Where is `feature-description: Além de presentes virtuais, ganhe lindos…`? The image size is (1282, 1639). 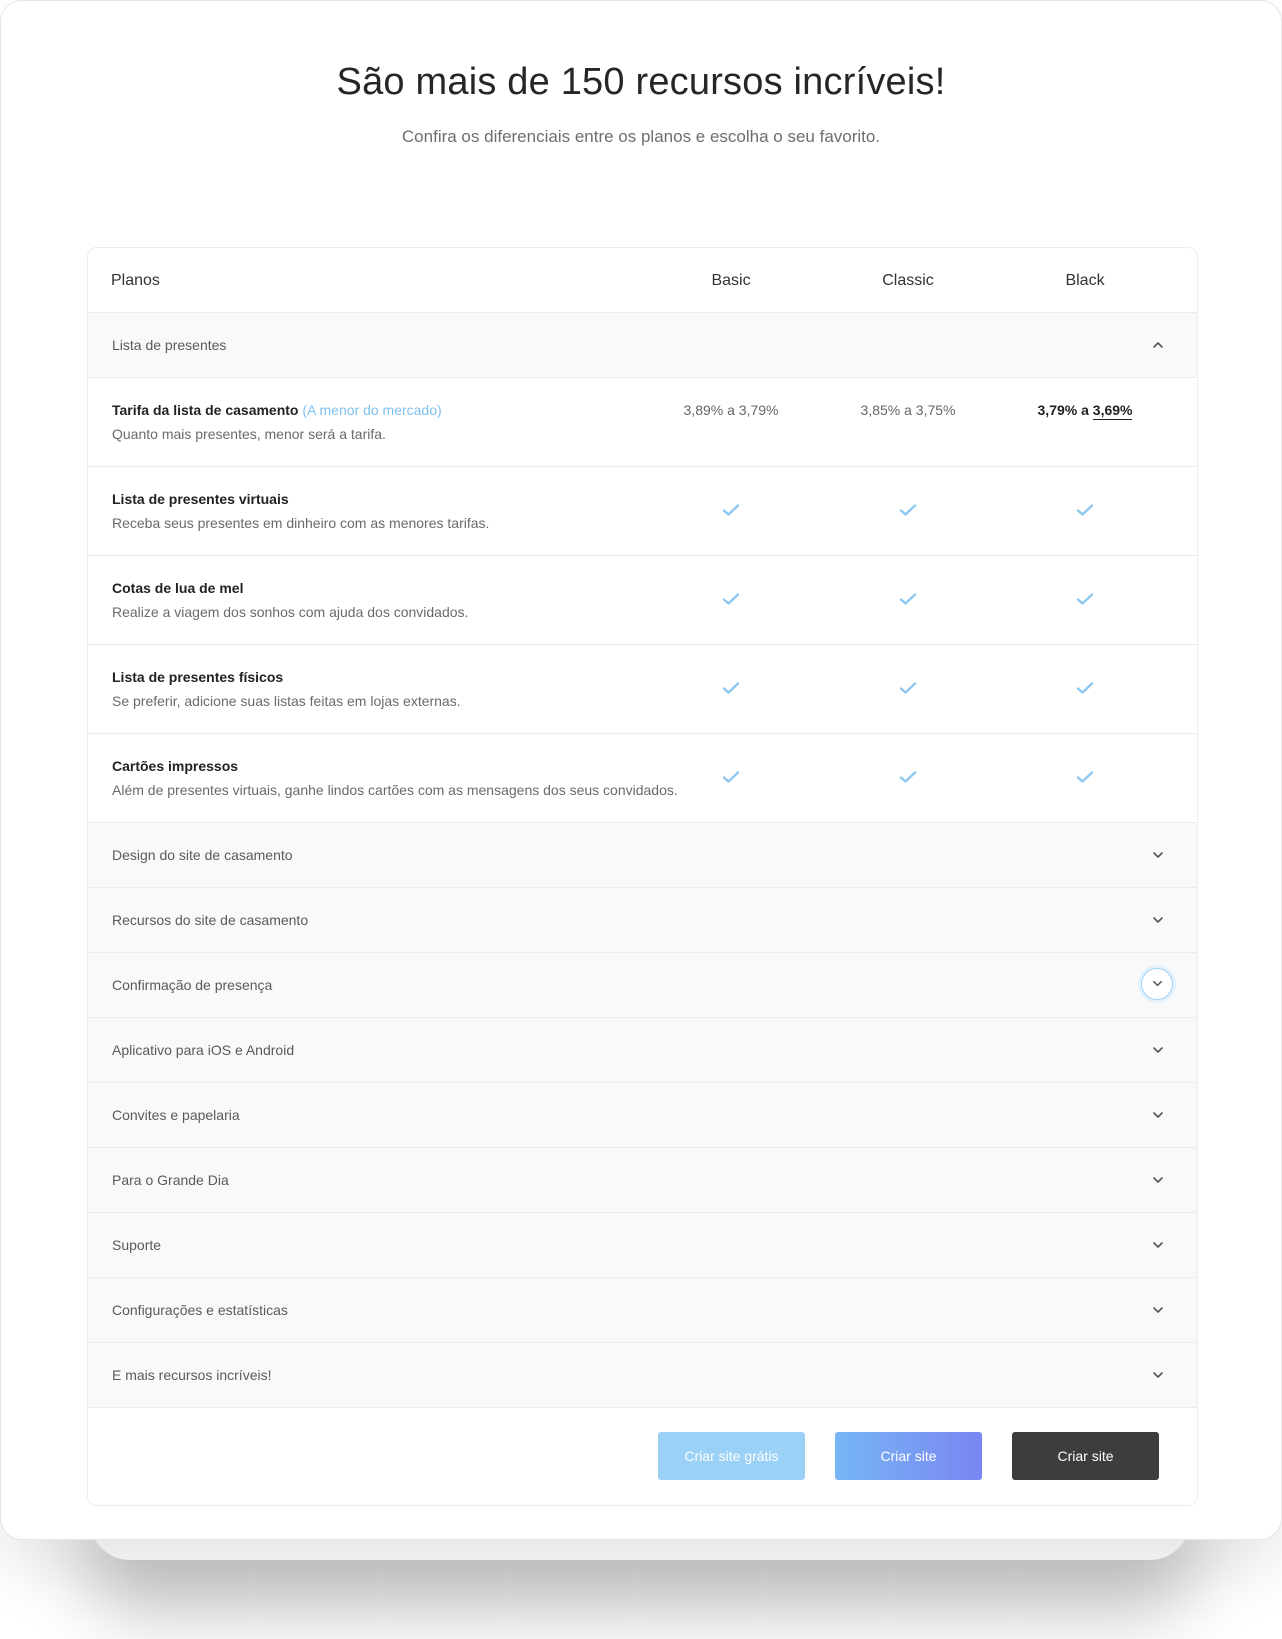 feature-description: Além de presentes virtuais, ganhe lindos… is located at coordinates (395, 790).